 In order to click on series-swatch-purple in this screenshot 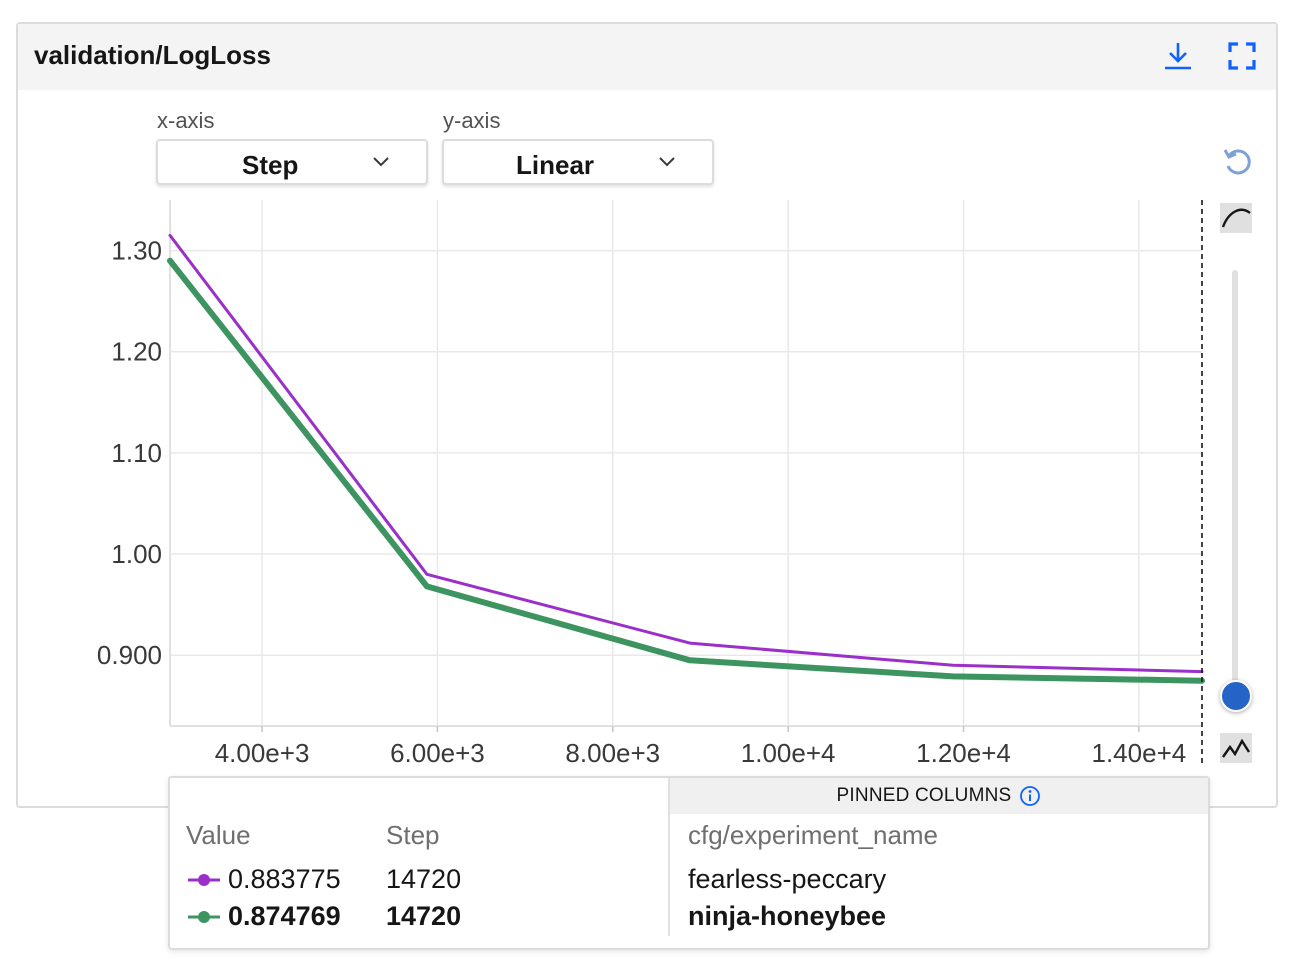, I will do `click(204, 880)`.